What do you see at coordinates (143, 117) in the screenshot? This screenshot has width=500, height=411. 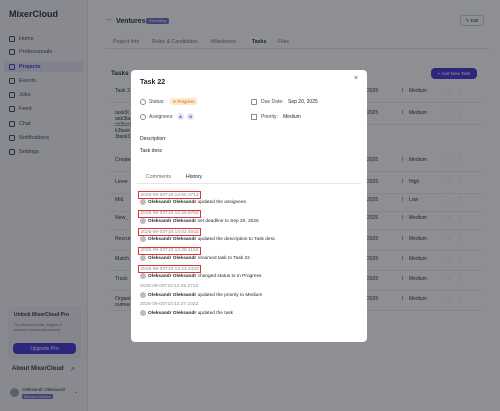 I see `people-icon` at bounding box center [143, 117].